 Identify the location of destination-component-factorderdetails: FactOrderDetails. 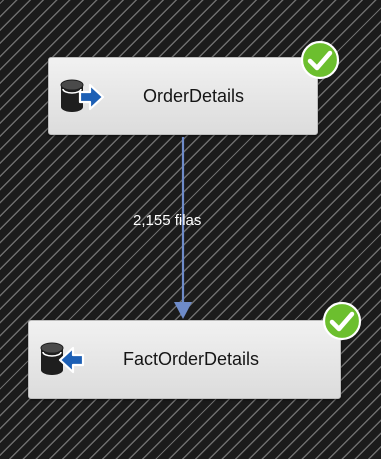
(184, 359).